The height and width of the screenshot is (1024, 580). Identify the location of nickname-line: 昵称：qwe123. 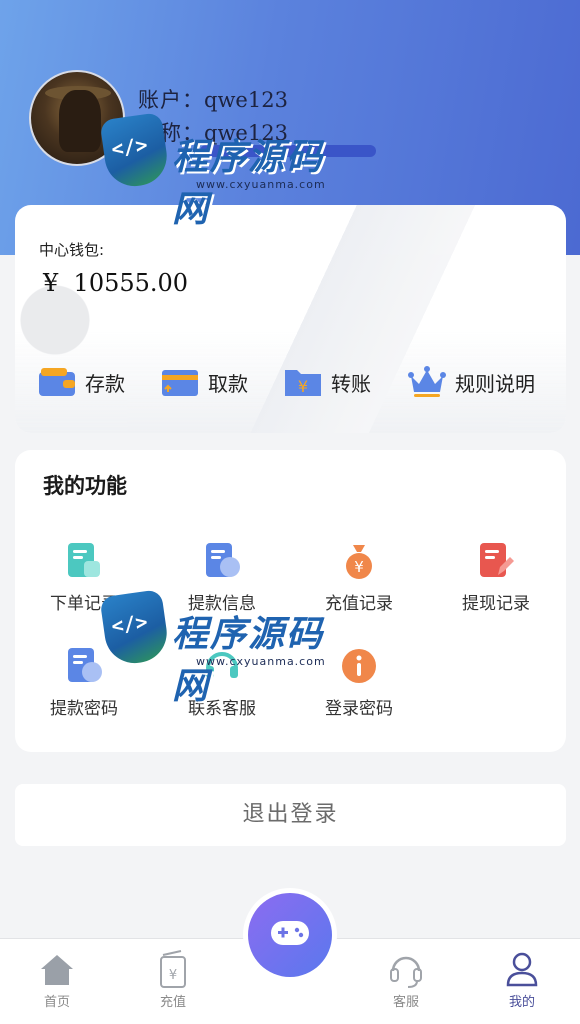
(213, 132).